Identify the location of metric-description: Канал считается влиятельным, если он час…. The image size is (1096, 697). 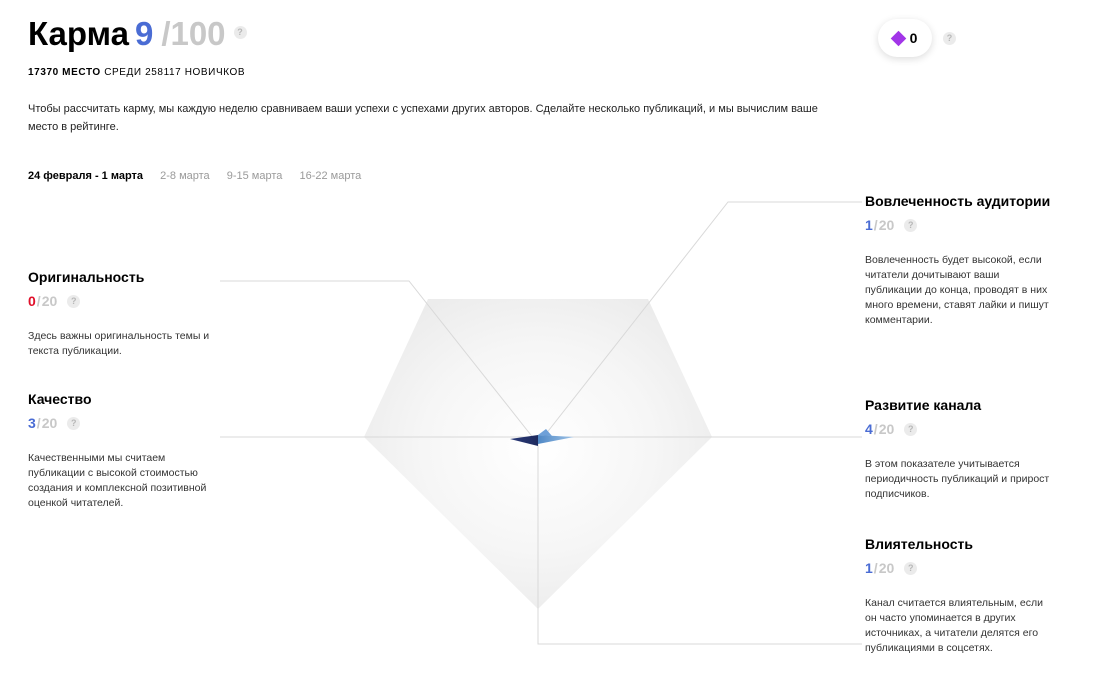
(954, 625).